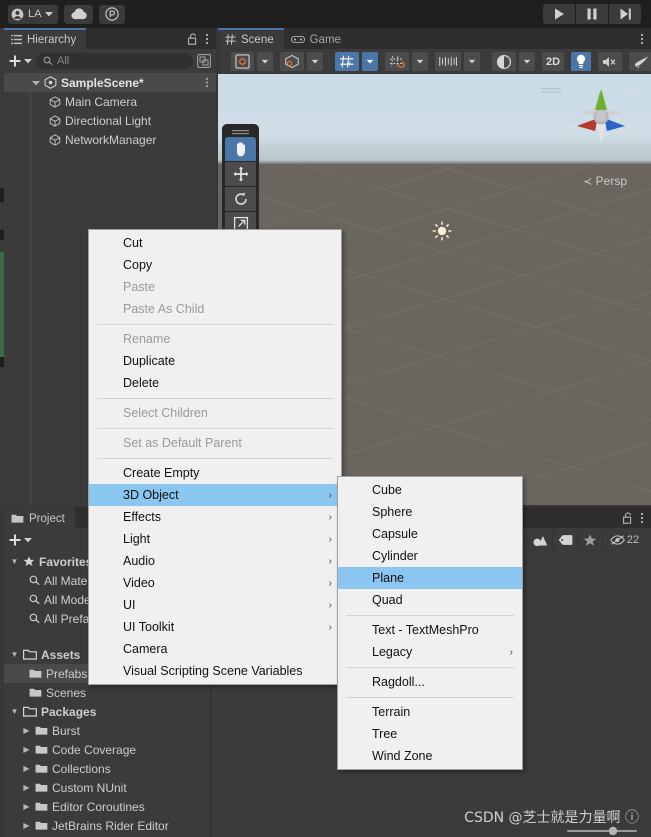 The height and width of the screenshot is (837, 651). I want to click on tab-hierarchy: Hierarchy, so click(45, 38).